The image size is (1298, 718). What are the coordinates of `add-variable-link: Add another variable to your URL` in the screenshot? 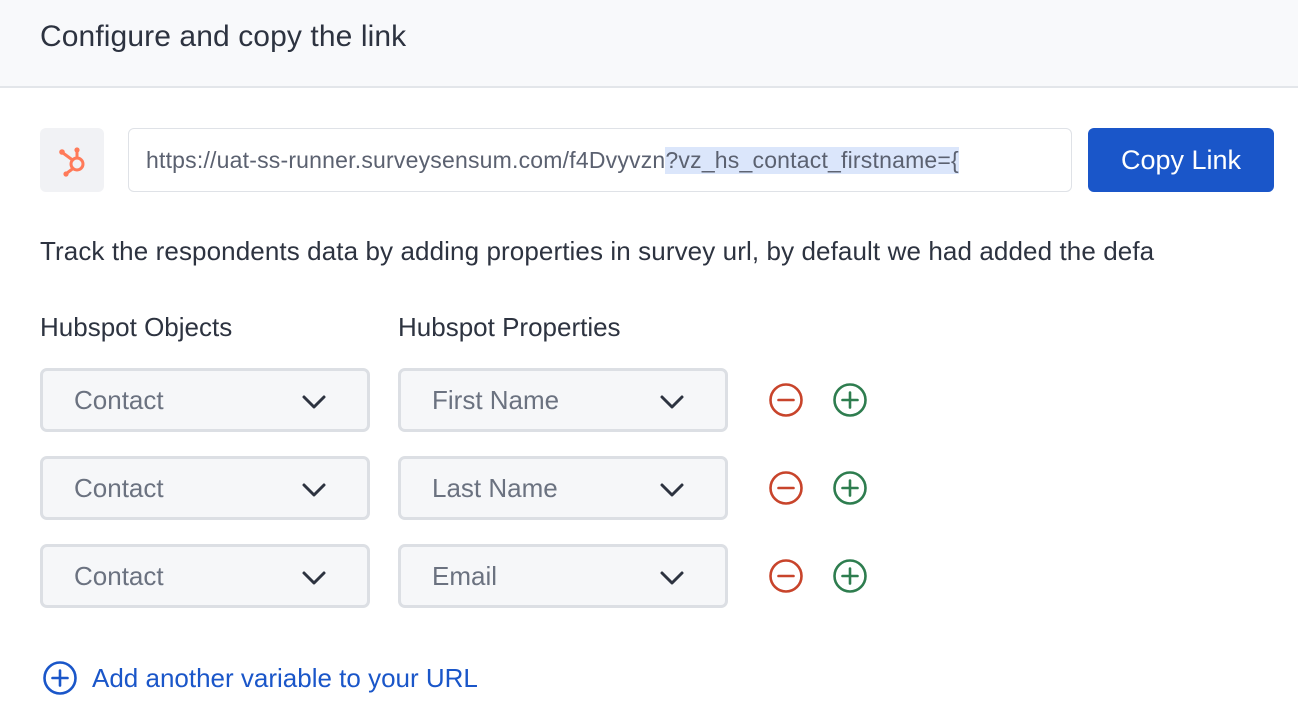 It's located at (260, 678).